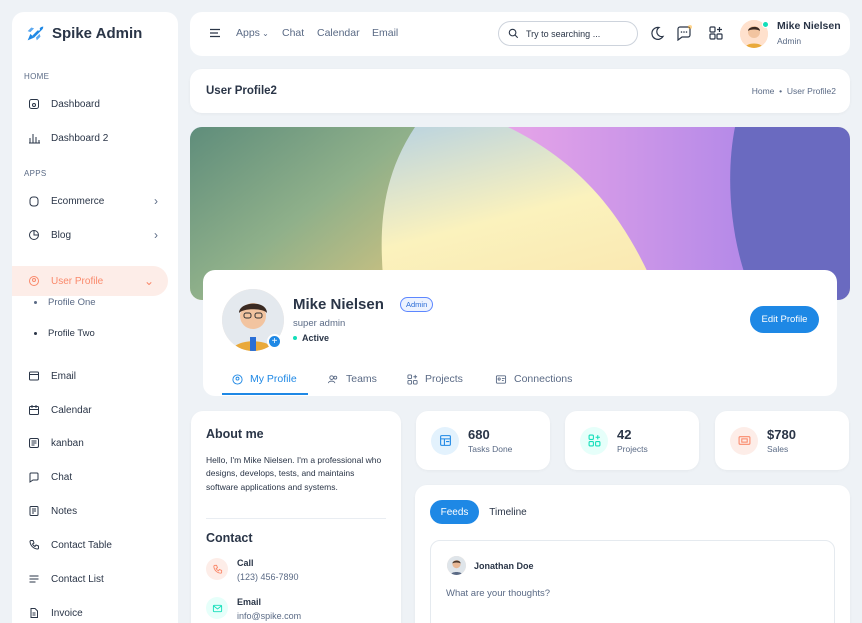 The image size is (862, 623). Describe the element at coordinates (95, 610) in the screenshot. I see `sidebar-item-invoice: Invoice` at that location.